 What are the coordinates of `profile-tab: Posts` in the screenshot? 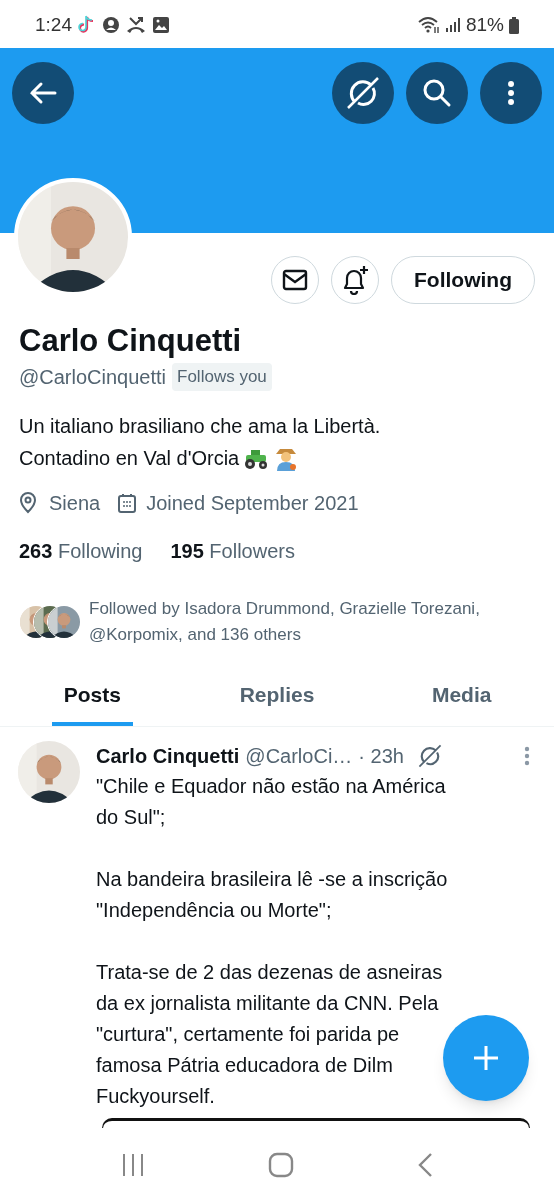 It's located at (92, 697).